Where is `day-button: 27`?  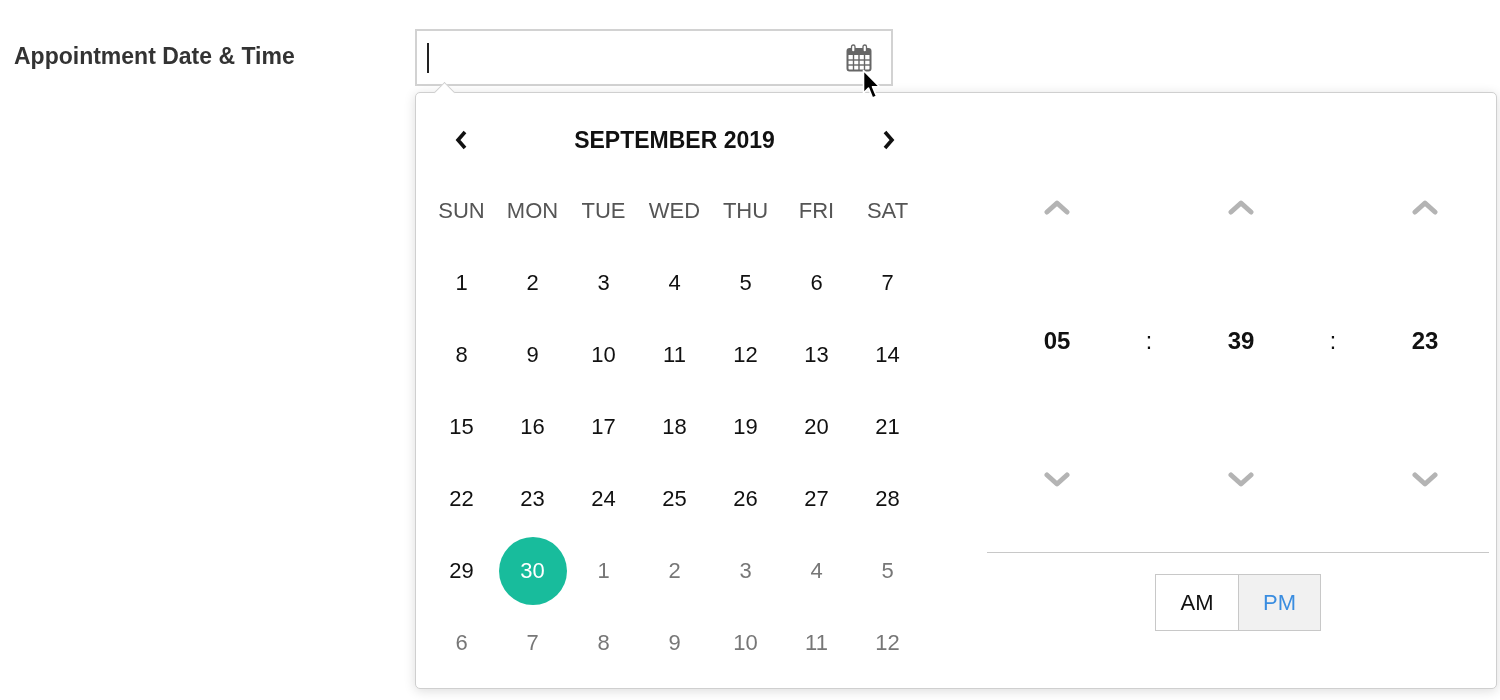
day-button: 27 is located at coordinates (816, 499).